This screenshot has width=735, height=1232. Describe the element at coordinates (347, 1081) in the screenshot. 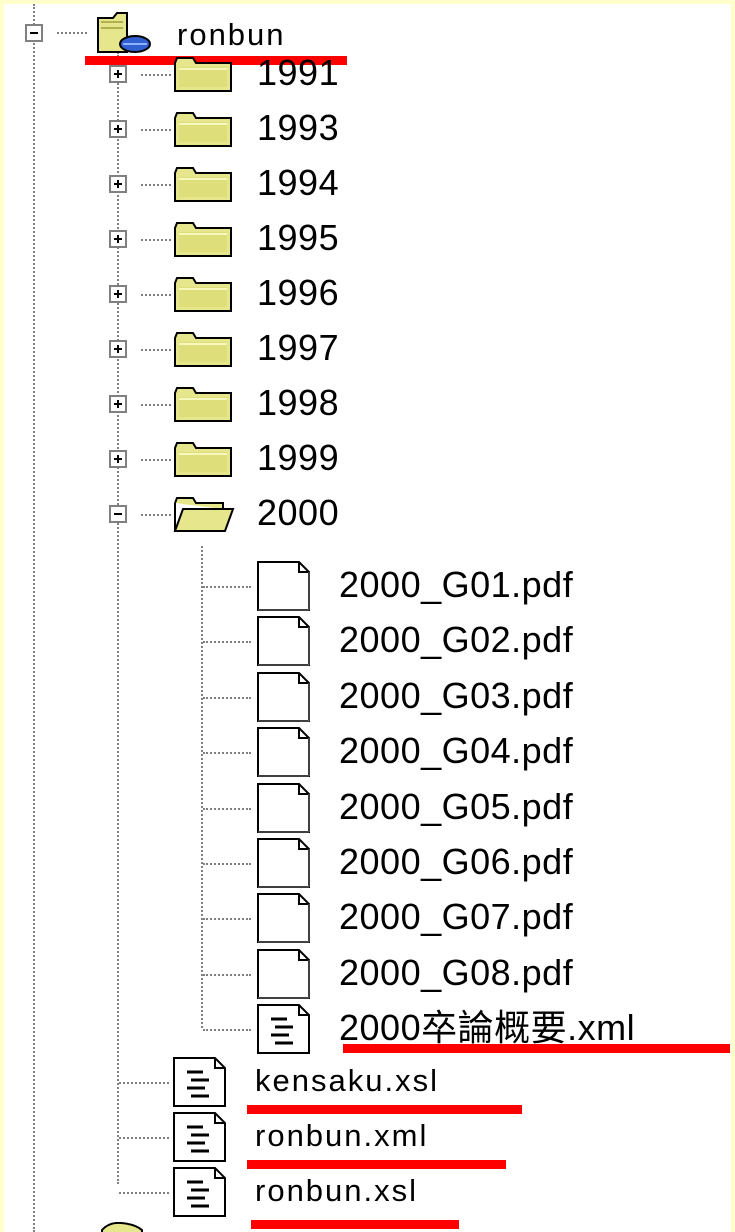

I see `file-label: kensaku.xsl` at that location.